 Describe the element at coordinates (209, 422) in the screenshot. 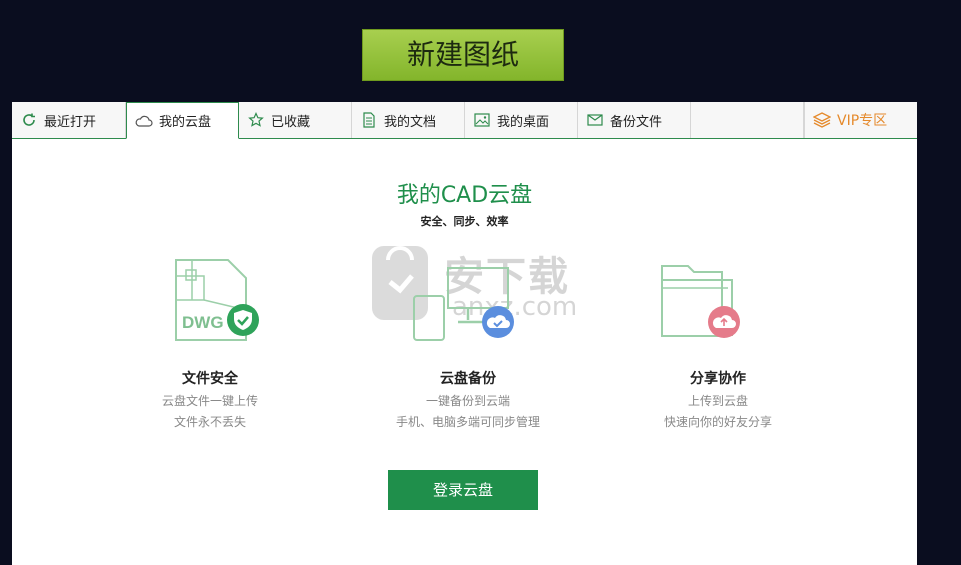

I see `feature-desc-line: 文件永不丢失` at that location.